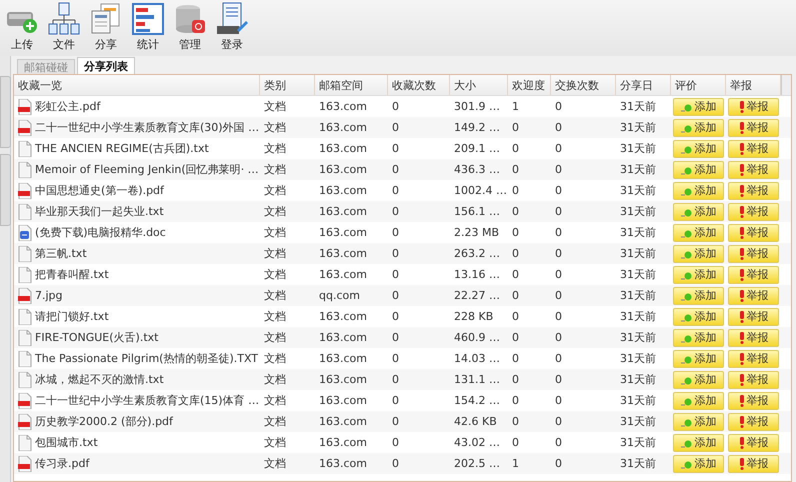 The width and height of the screenshot is (796, 482). Describe the element at coordinates (106, 29) in the screenshot. I see `toolbar-button: 分享` at that location.